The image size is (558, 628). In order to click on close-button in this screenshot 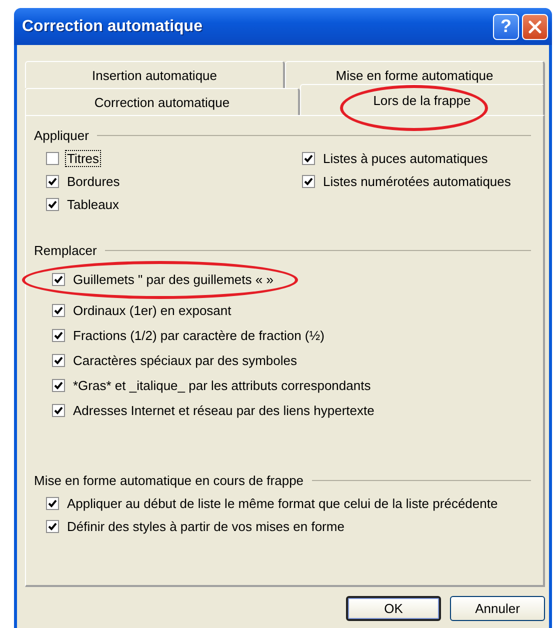, I will do `click(535, 27)`.